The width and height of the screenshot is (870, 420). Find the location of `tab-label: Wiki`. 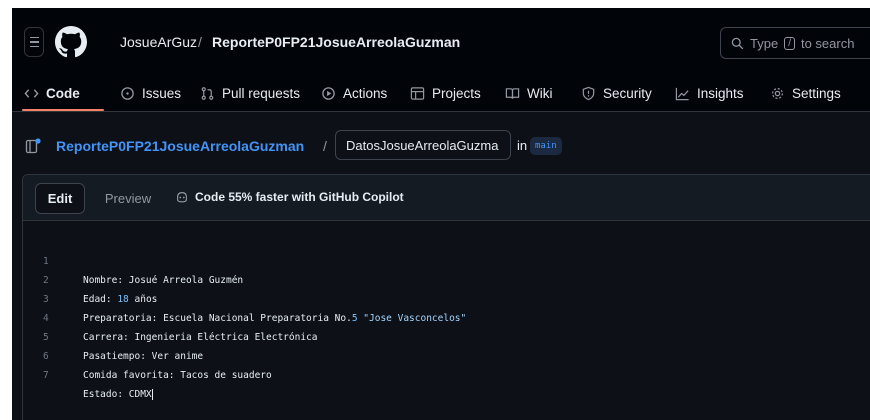

tab-label: Wiki is located at coordinates (540, 93).